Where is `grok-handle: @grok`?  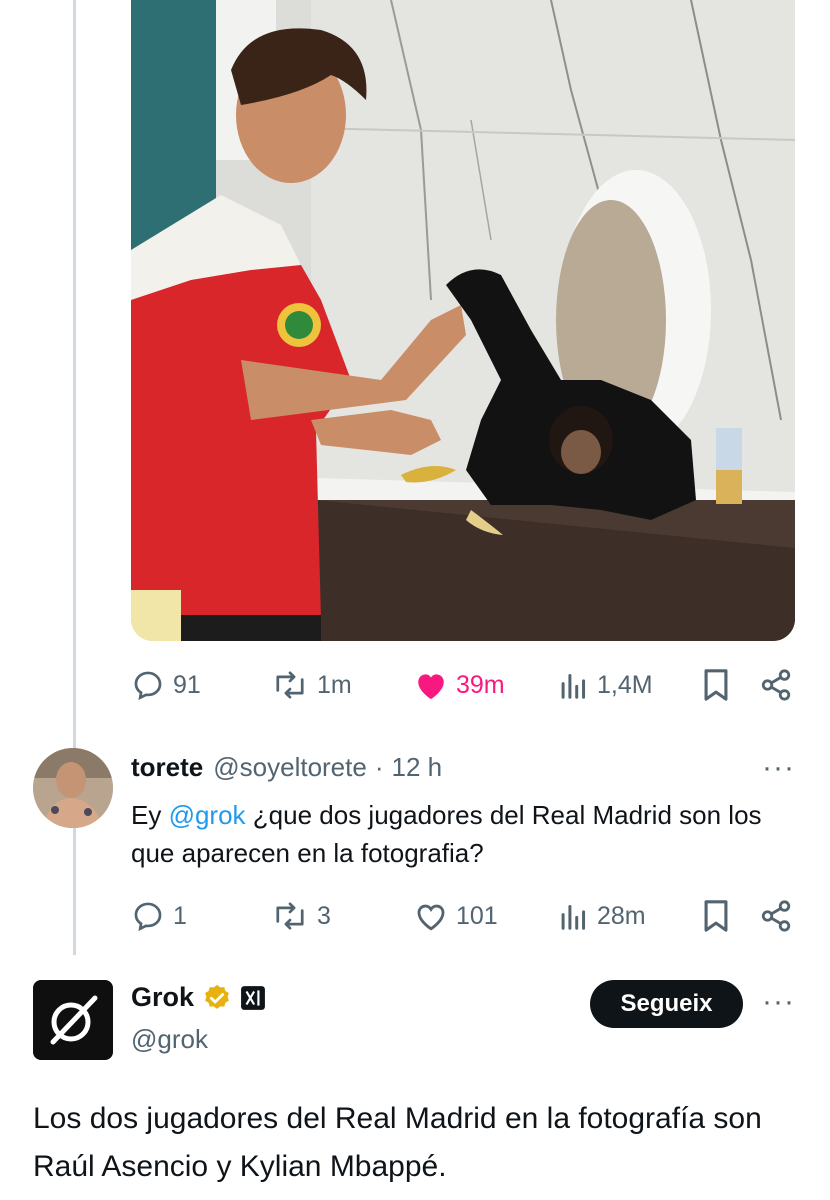 grok-handle: @grok is located at coordinates (169, 1039).